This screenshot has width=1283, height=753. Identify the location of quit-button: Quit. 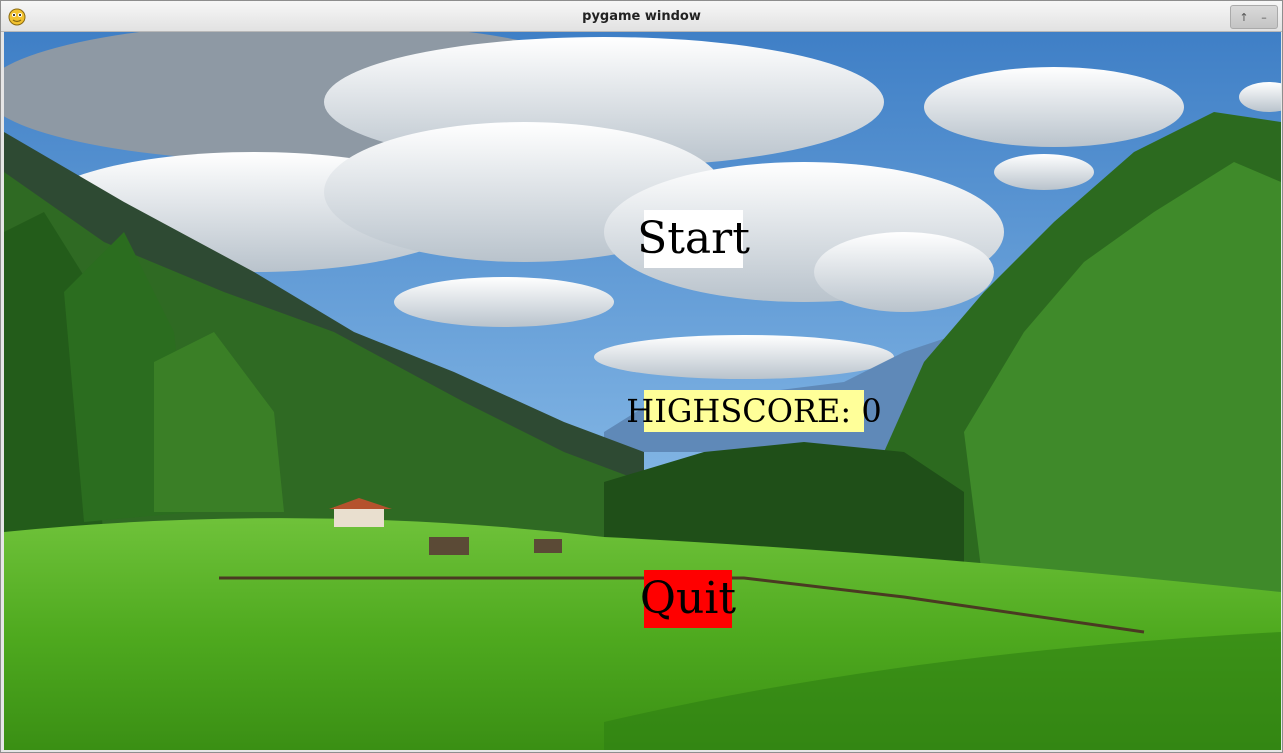
(688, 599).